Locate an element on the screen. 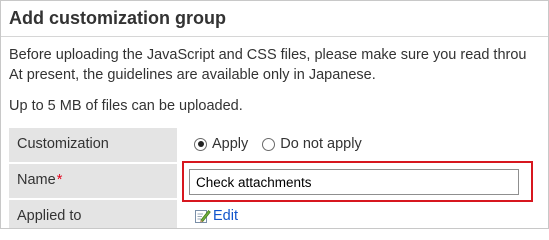 Image resolution: width=549 pixels, height=240 pixels. edit-link: Edit is located at coordinates (216, 215).